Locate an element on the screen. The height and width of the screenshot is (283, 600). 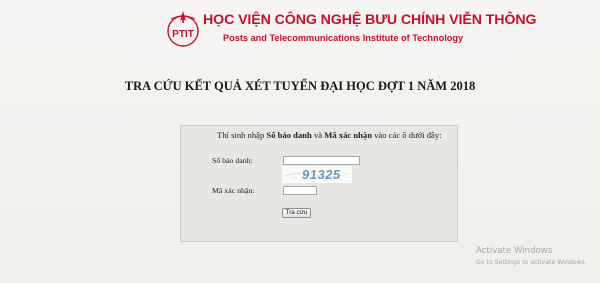
captcha-label: Mã xác nhận: is located at coordinates (233, 190).